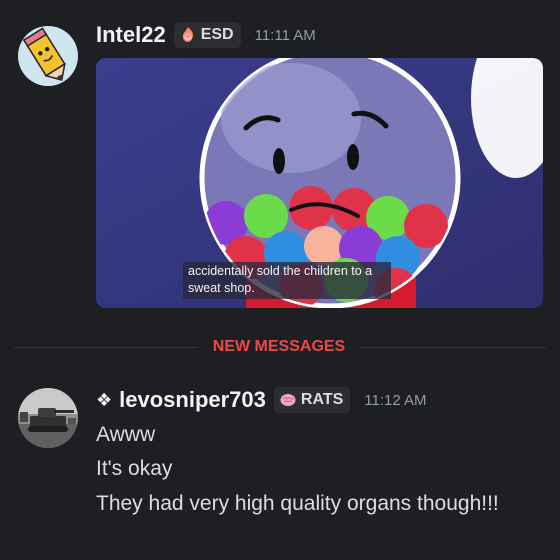  I want to click on server-tag: RATS, so click(312, 400).